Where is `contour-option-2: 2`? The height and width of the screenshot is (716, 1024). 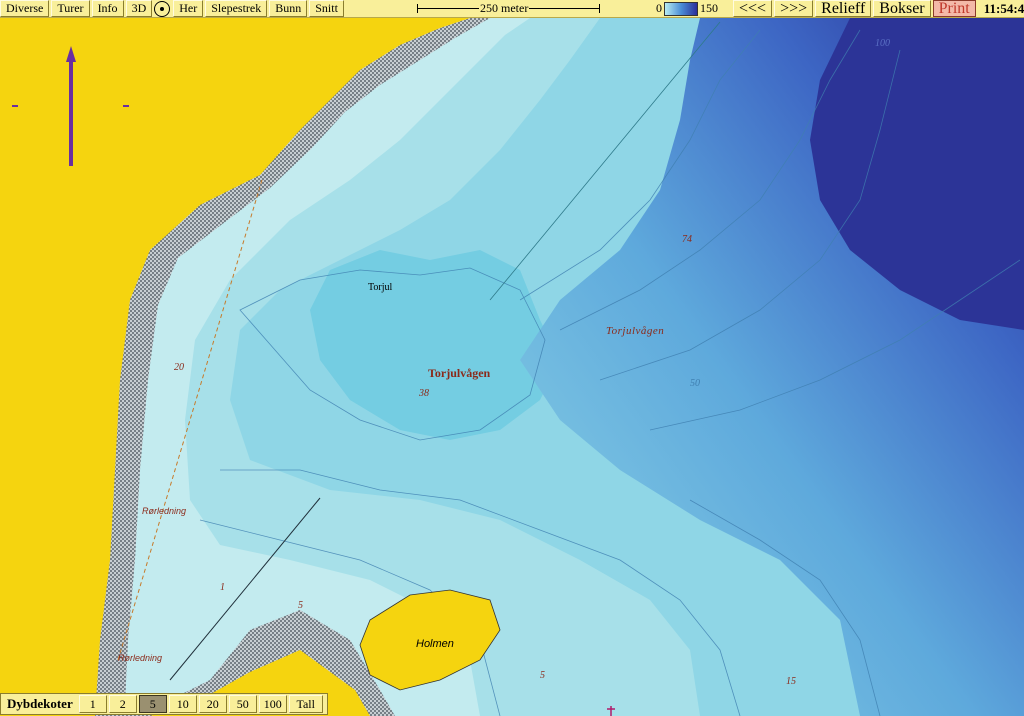 contour-option-2: 2 is located at coordinates (122, 704).